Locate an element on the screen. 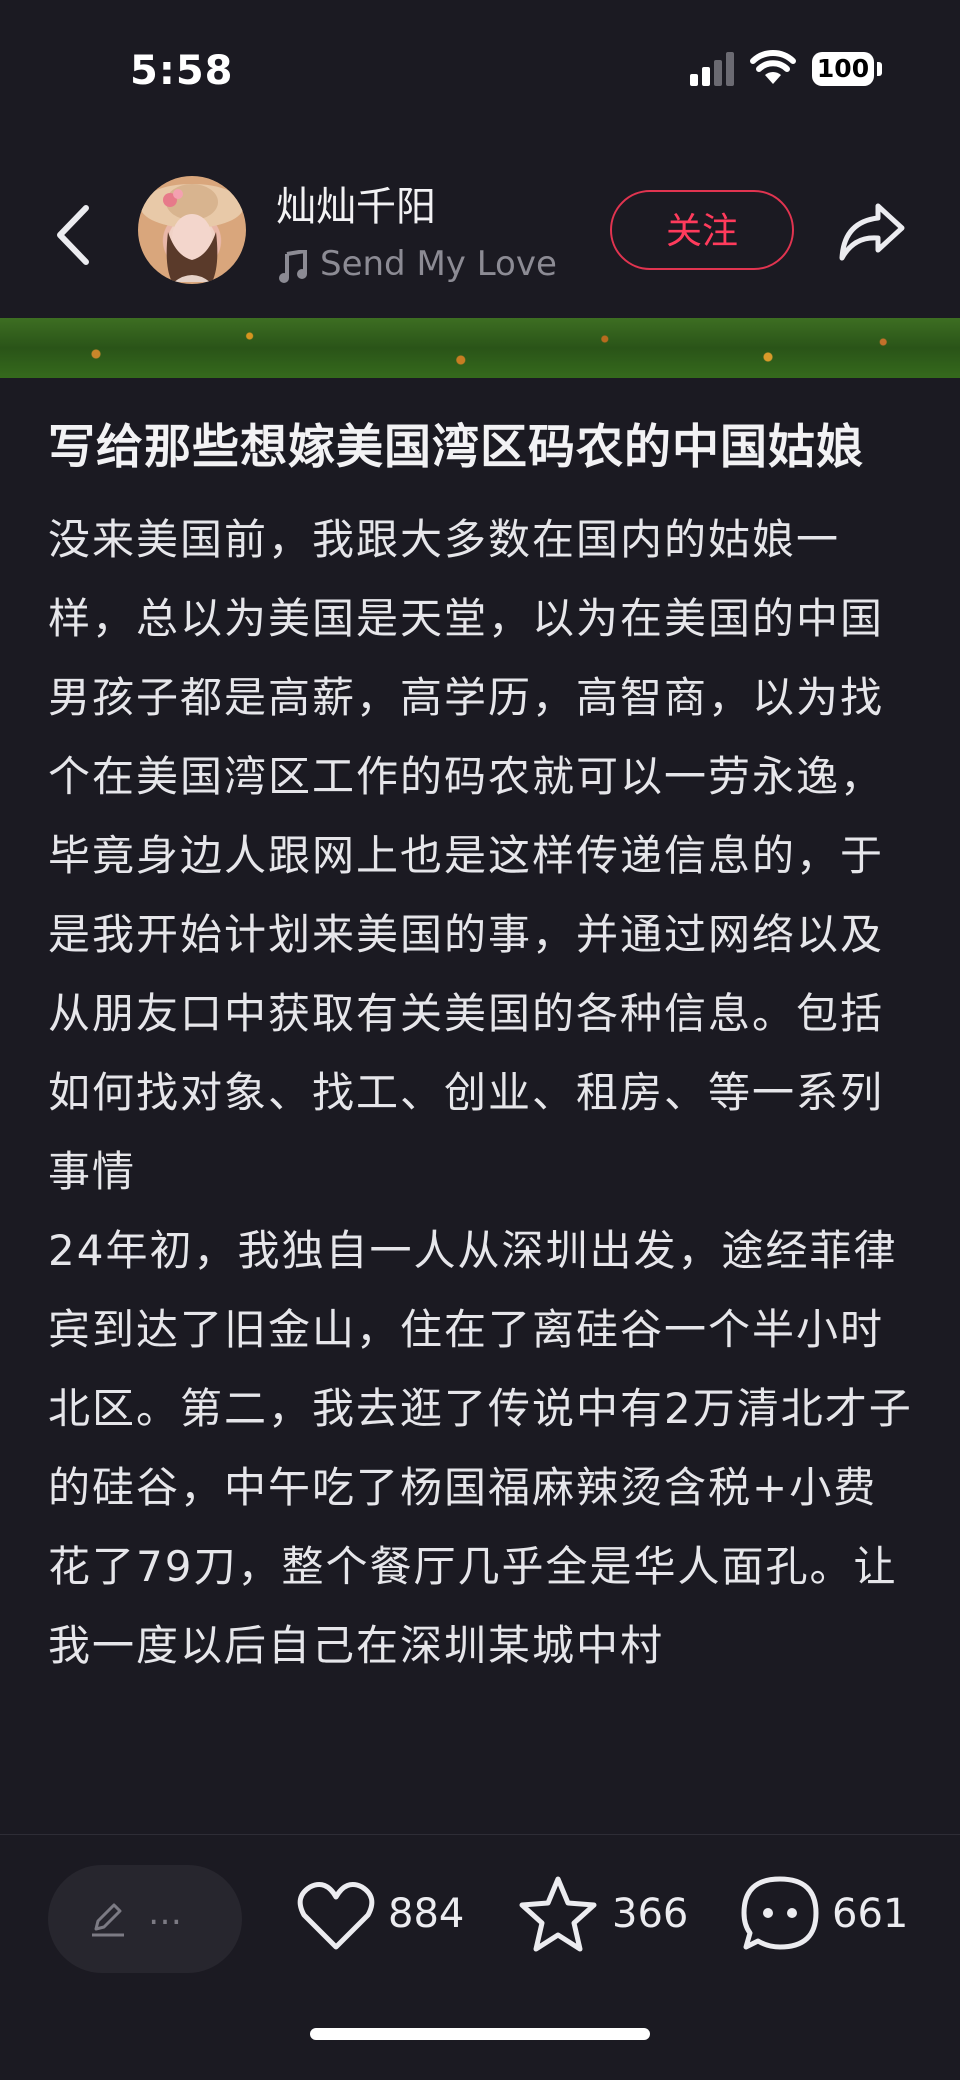 This screenshot has height=2080, width=960. star-icon is located at coordinates (558, 1914).